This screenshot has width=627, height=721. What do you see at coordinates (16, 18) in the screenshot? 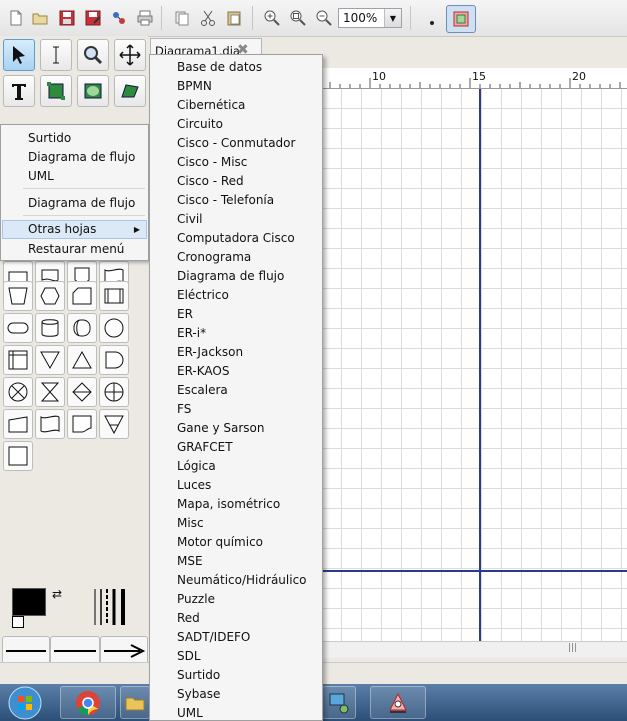
I see `new-file-icon` at bounding box center [16, 18].